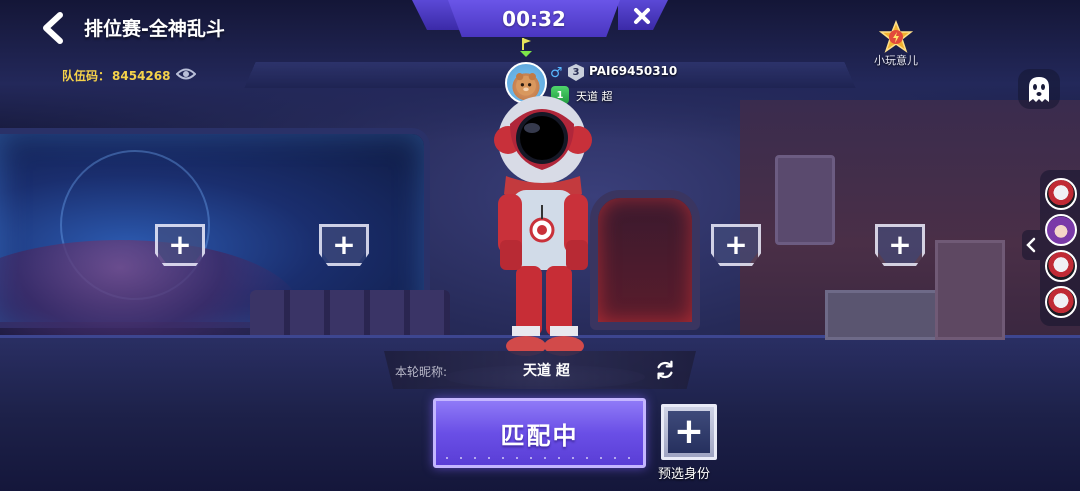  I want to click on preselect-role-label: 预选身份, so click(684, 474).